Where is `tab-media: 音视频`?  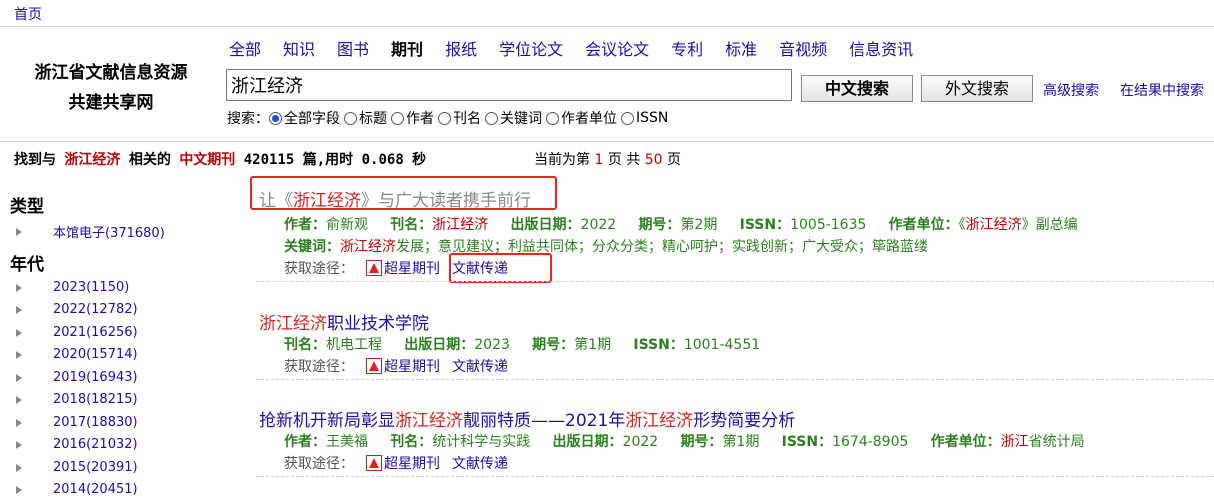
tab-media: 音视频 is located at coordinates (803, 48).